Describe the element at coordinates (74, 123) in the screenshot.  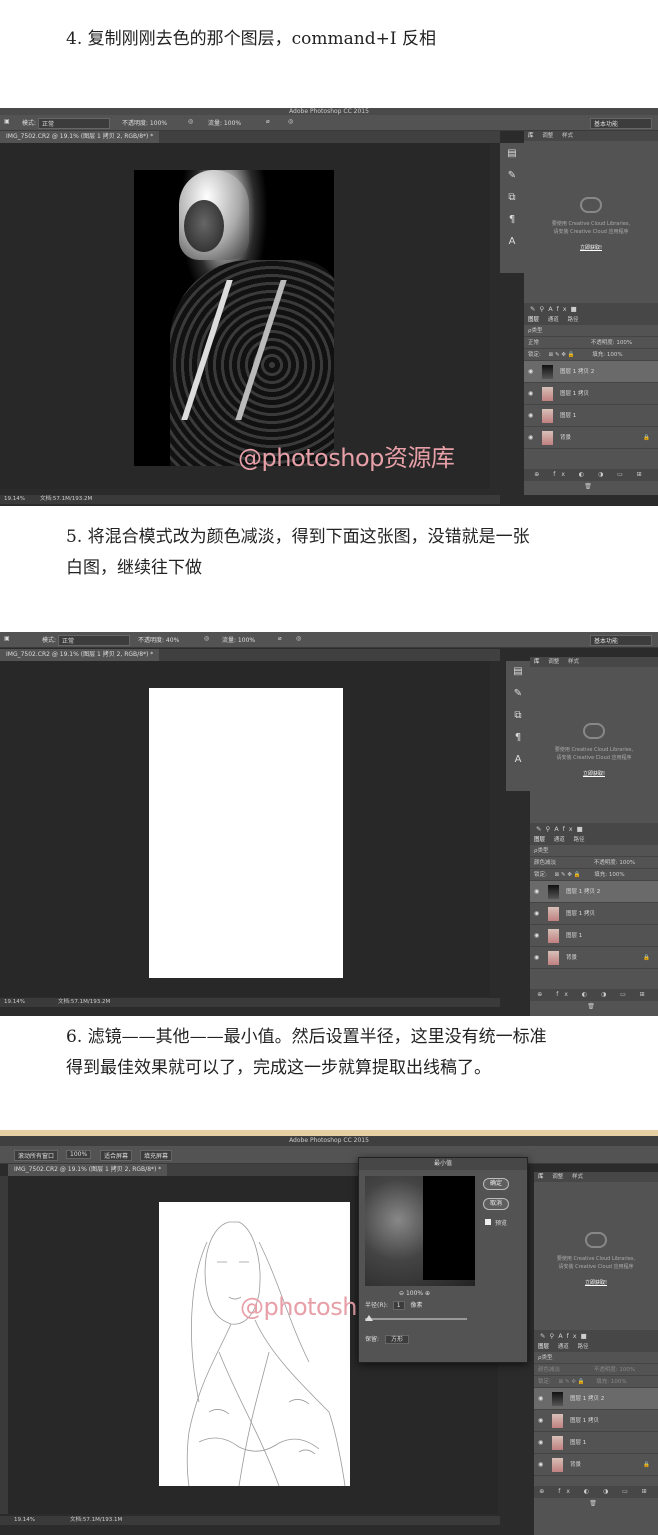
I see `mode-select: 正常` at that location.